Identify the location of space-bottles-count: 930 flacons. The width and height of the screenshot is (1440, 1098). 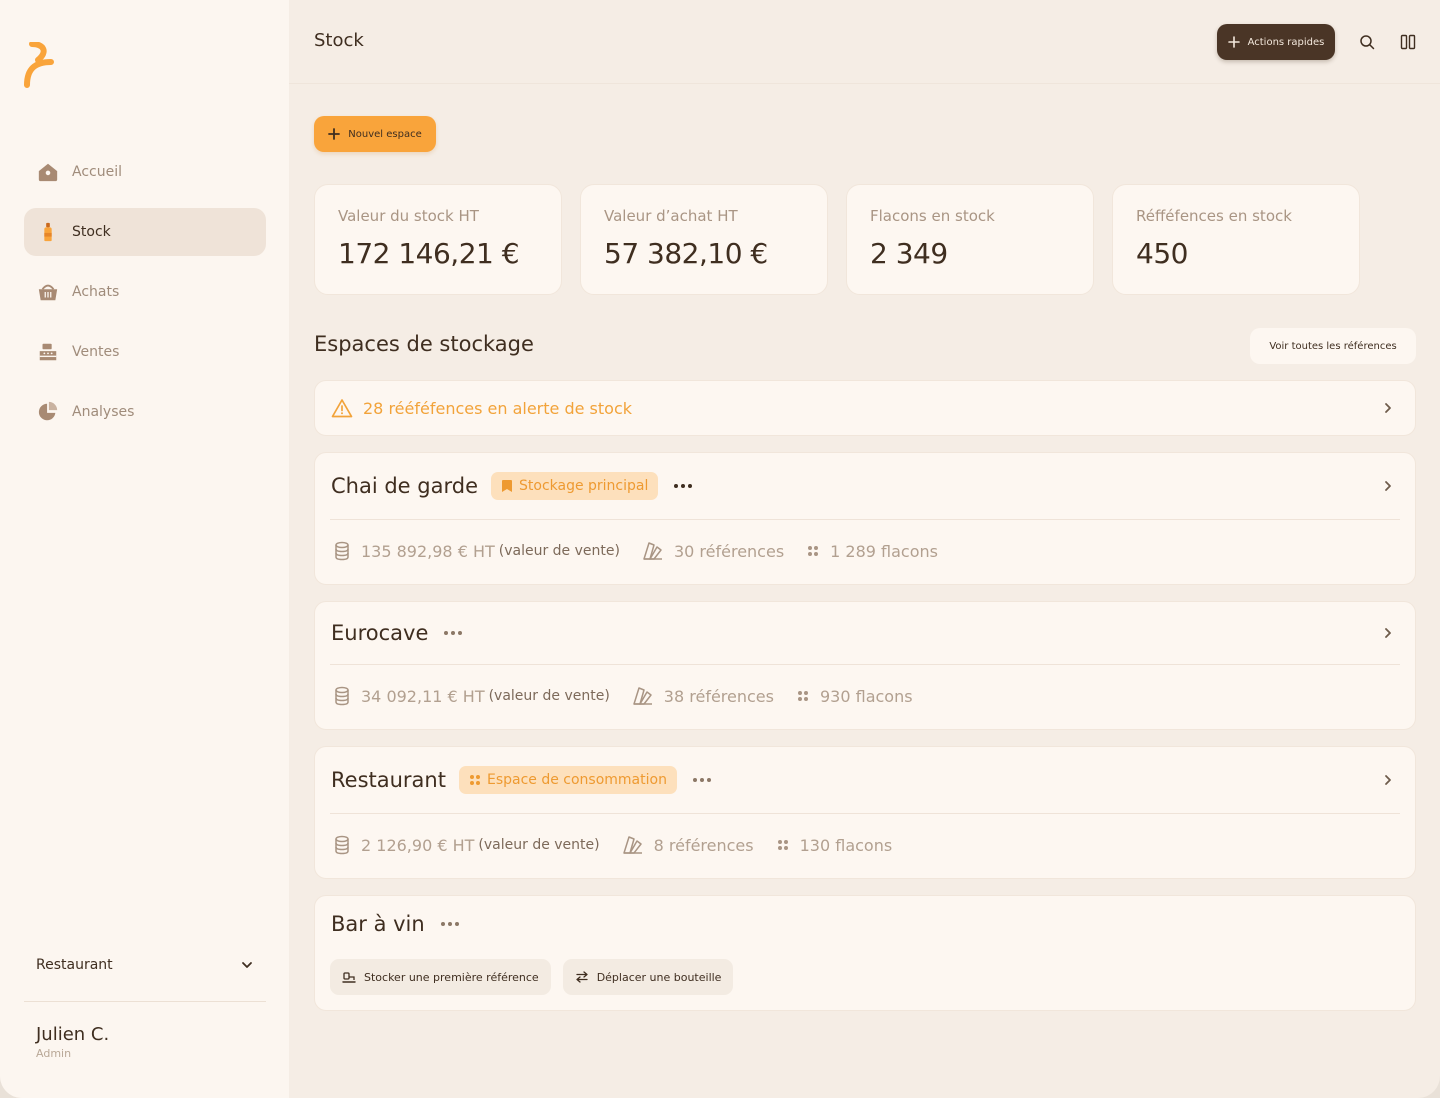
(866, 696).